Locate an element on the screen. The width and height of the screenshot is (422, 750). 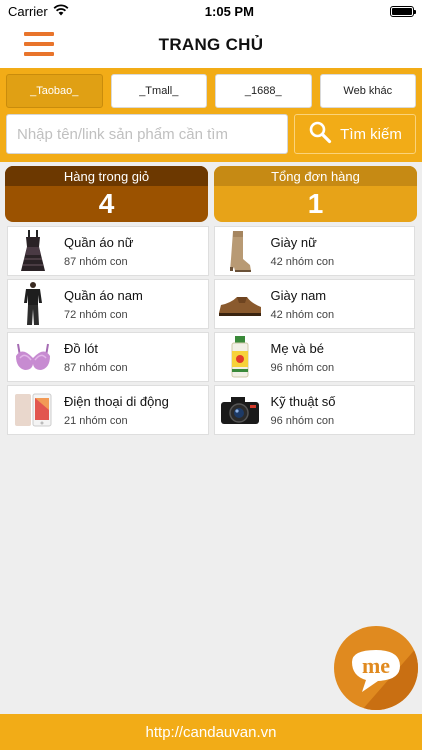
cart-stat-value: 4 is located at coordinates (106, 203).